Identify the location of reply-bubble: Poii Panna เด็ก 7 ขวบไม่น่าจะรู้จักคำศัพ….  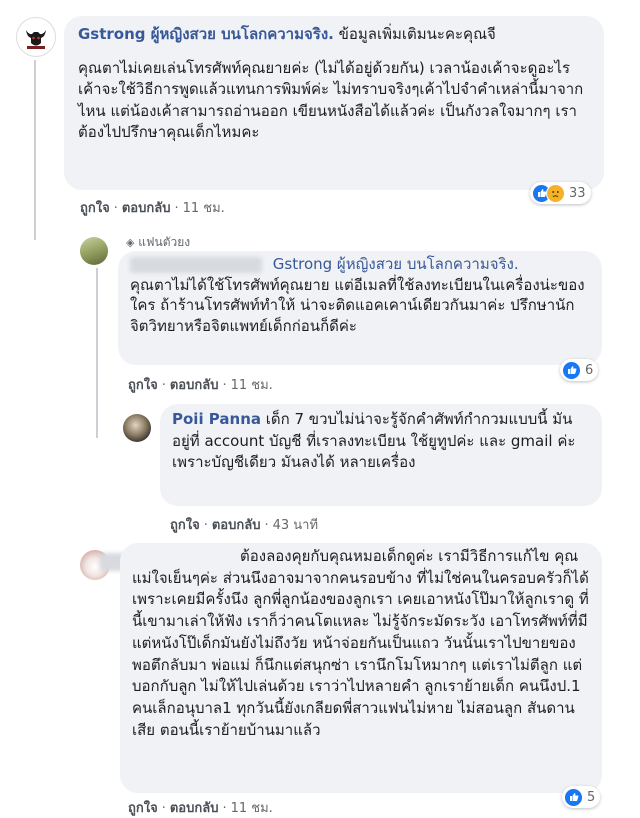
(381, 455).